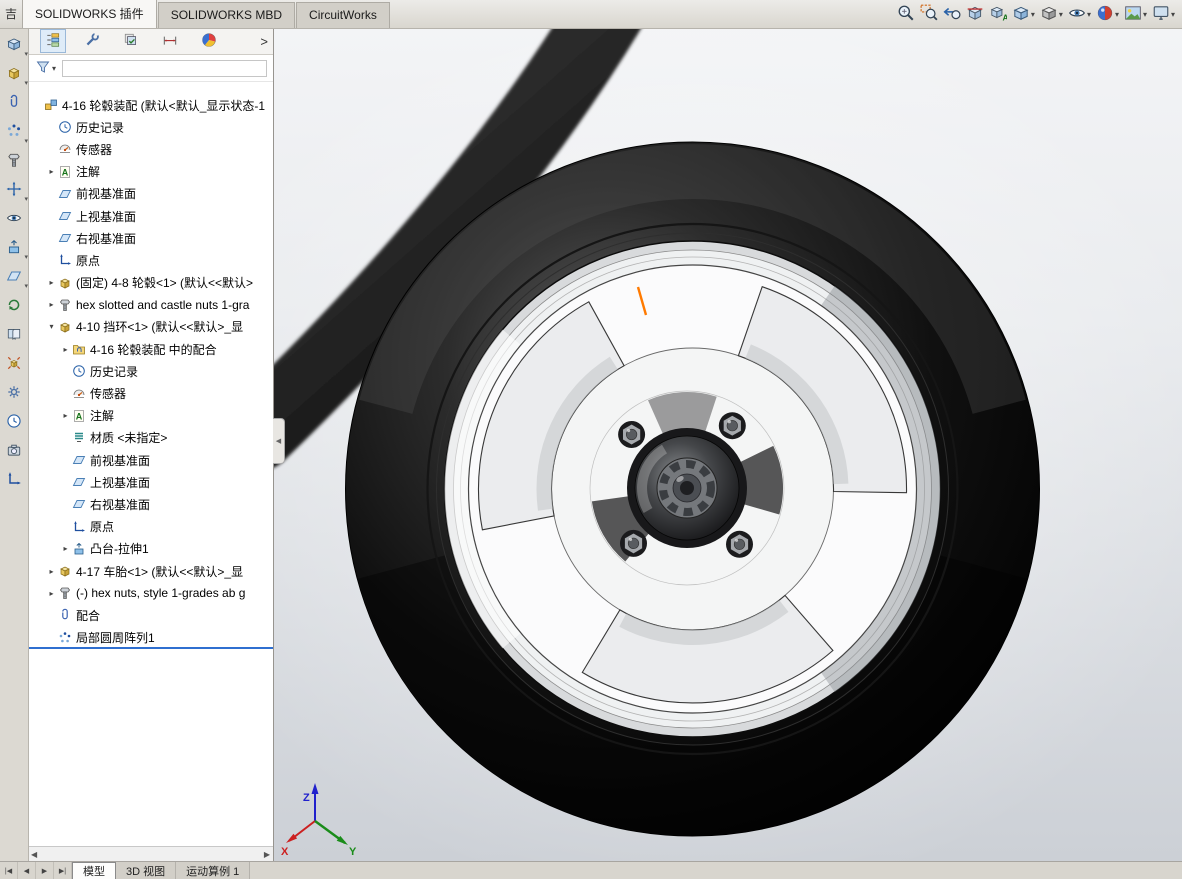 The width and height of the screenshot is (1182, 879). I want to click on tree-expand-arrow-icon: ▾, so click(51, 326).